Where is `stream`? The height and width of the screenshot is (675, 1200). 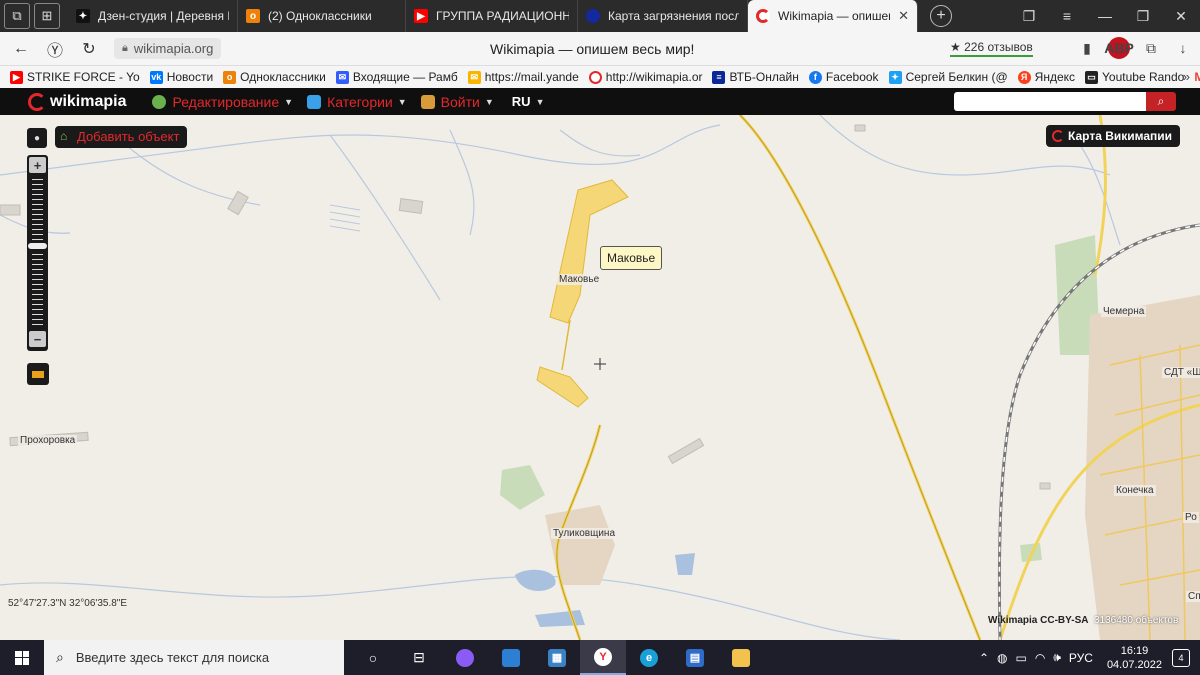
stream is located at coordinates (450, 607).